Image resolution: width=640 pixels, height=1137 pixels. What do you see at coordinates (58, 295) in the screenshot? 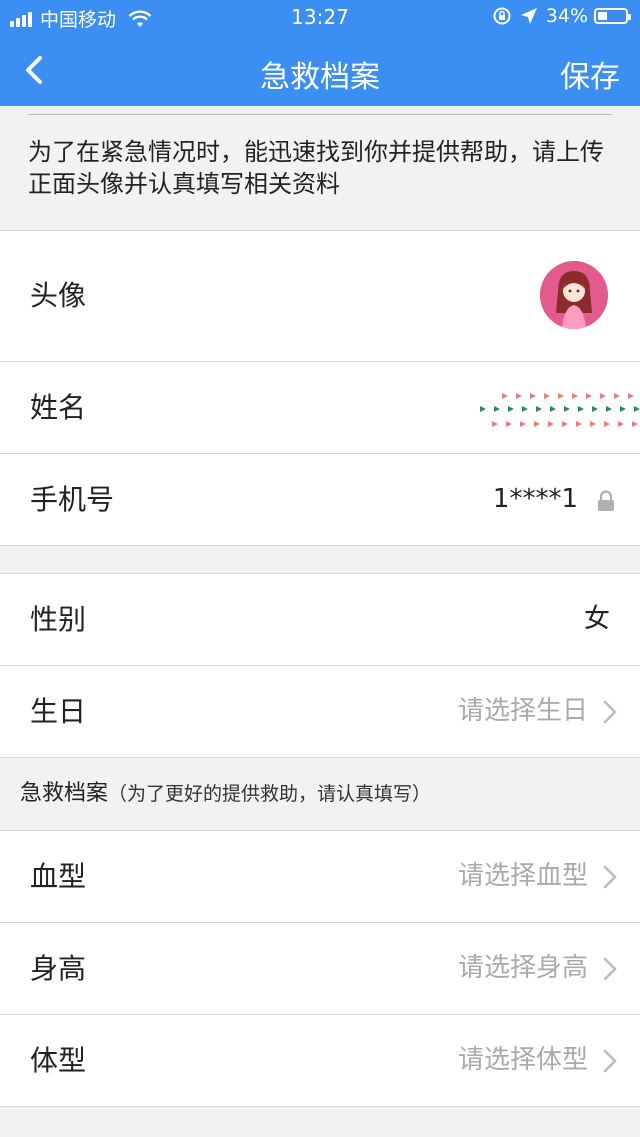
I see `avatar-label: 头像` at bounding box center [58, 295].